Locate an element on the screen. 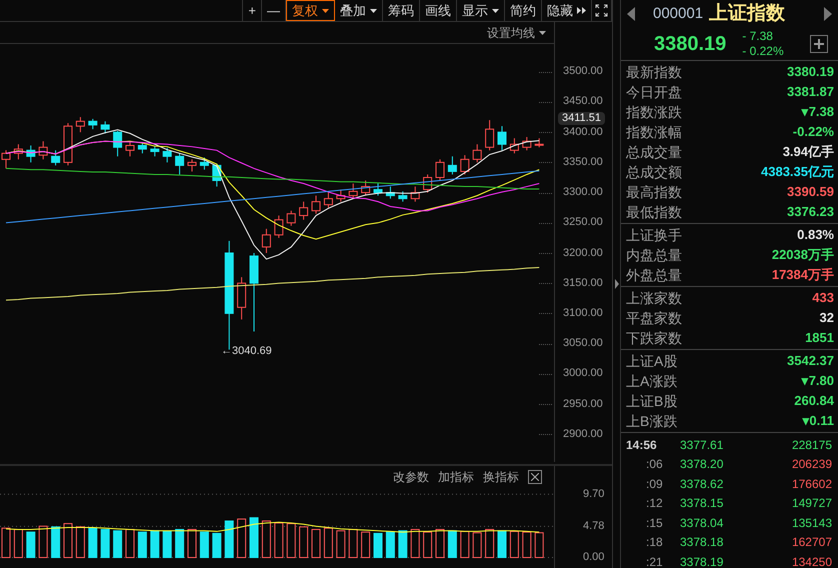  price-axis-label: 3250.00 is located at coordinates (583, 223).